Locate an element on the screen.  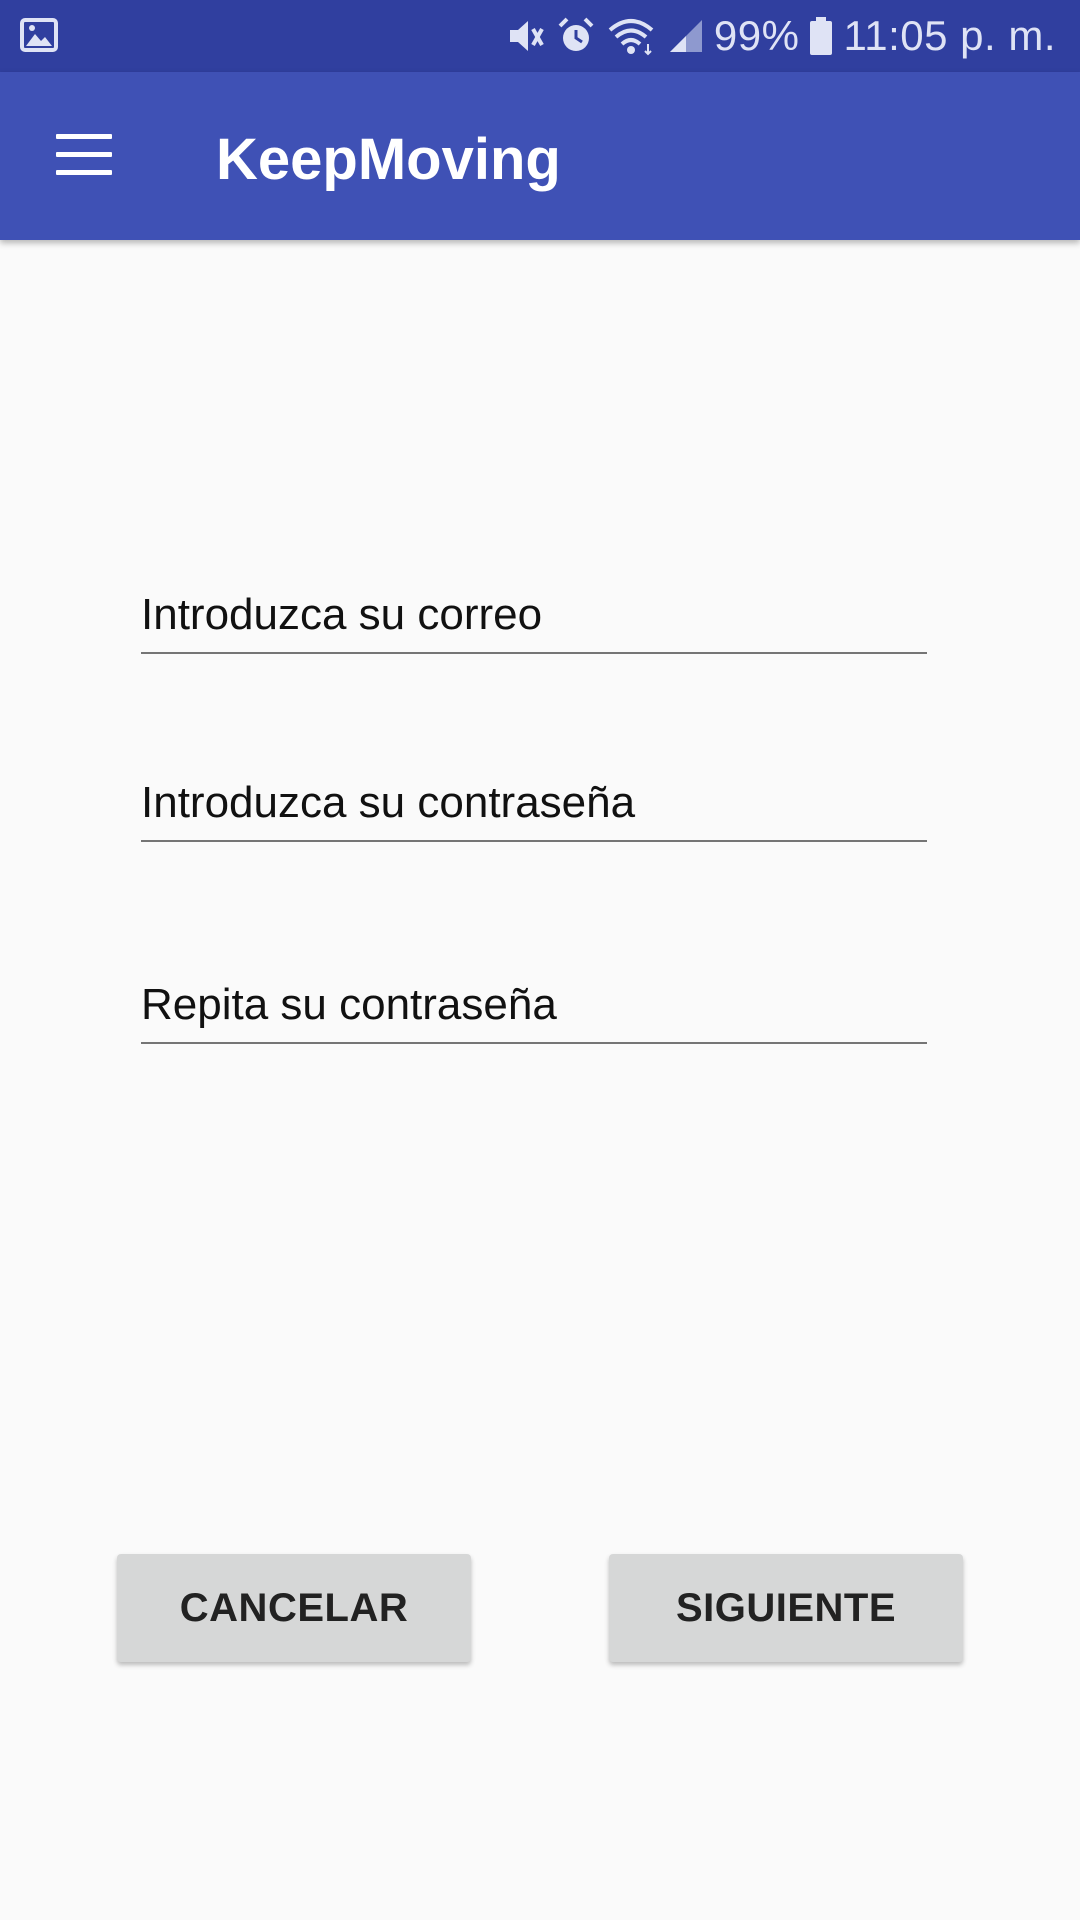
app-bar: KeepMoving is located at coordinates (540, 156).